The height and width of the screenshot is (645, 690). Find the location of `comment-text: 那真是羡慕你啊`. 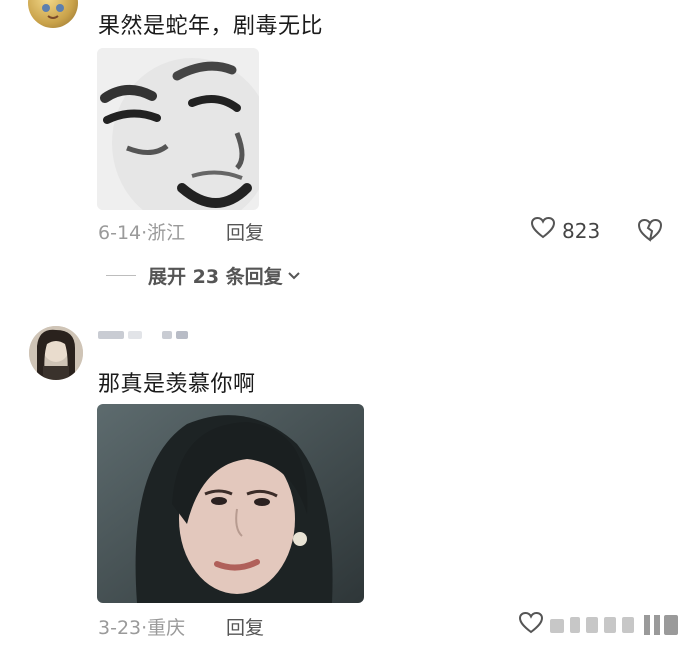

comment-text: 那真是羡慕你啊 is located at coordinates (177, 384).